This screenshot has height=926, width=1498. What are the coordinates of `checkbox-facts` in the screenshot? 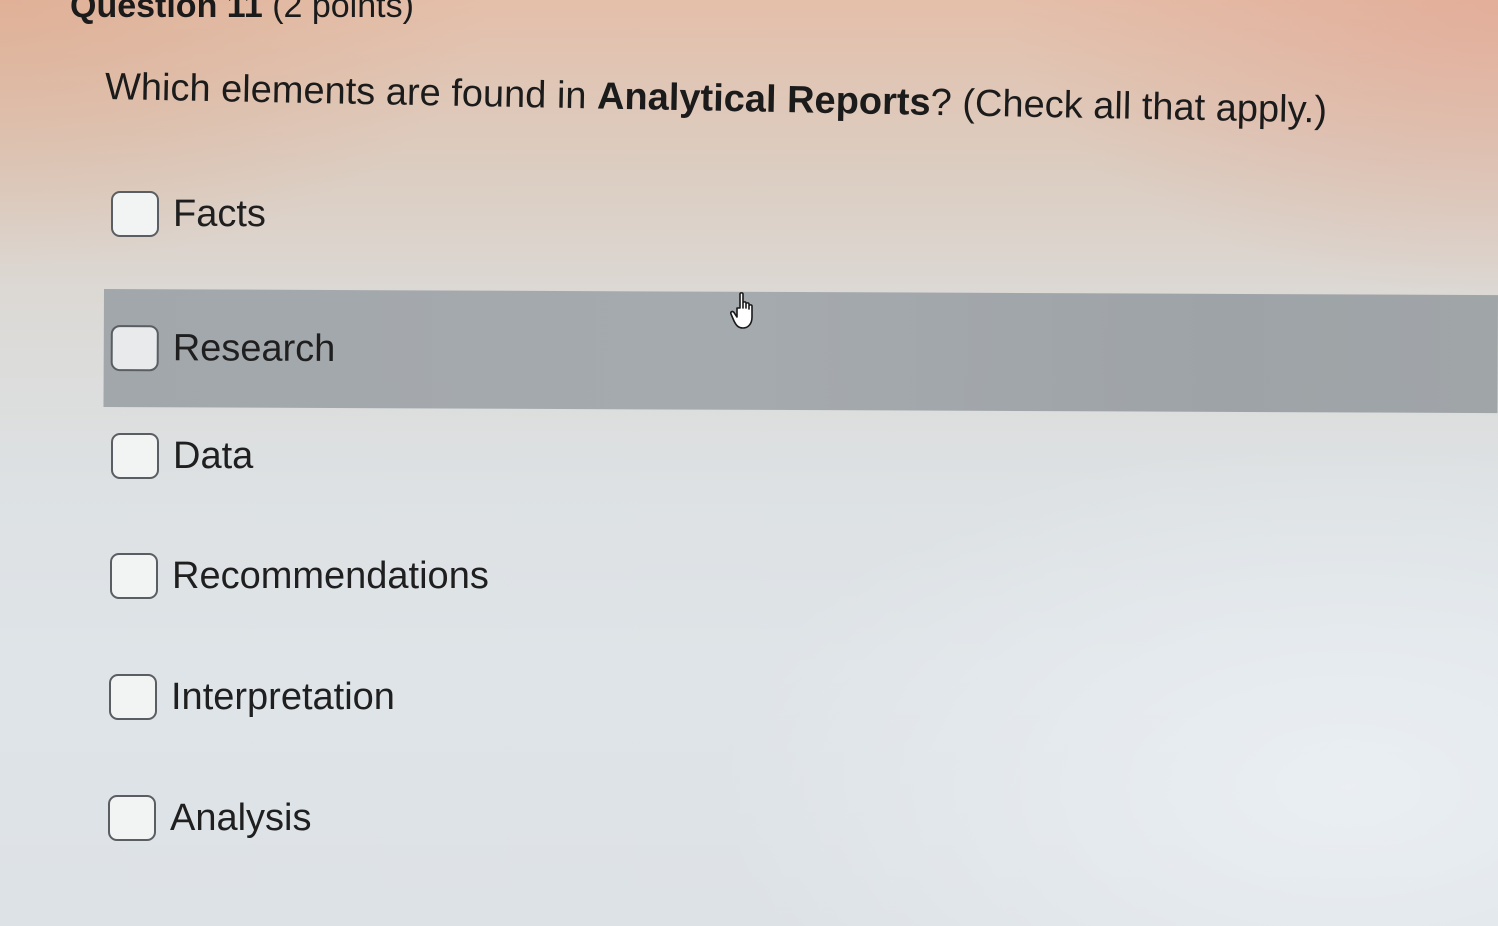 It's located at (135, 214).